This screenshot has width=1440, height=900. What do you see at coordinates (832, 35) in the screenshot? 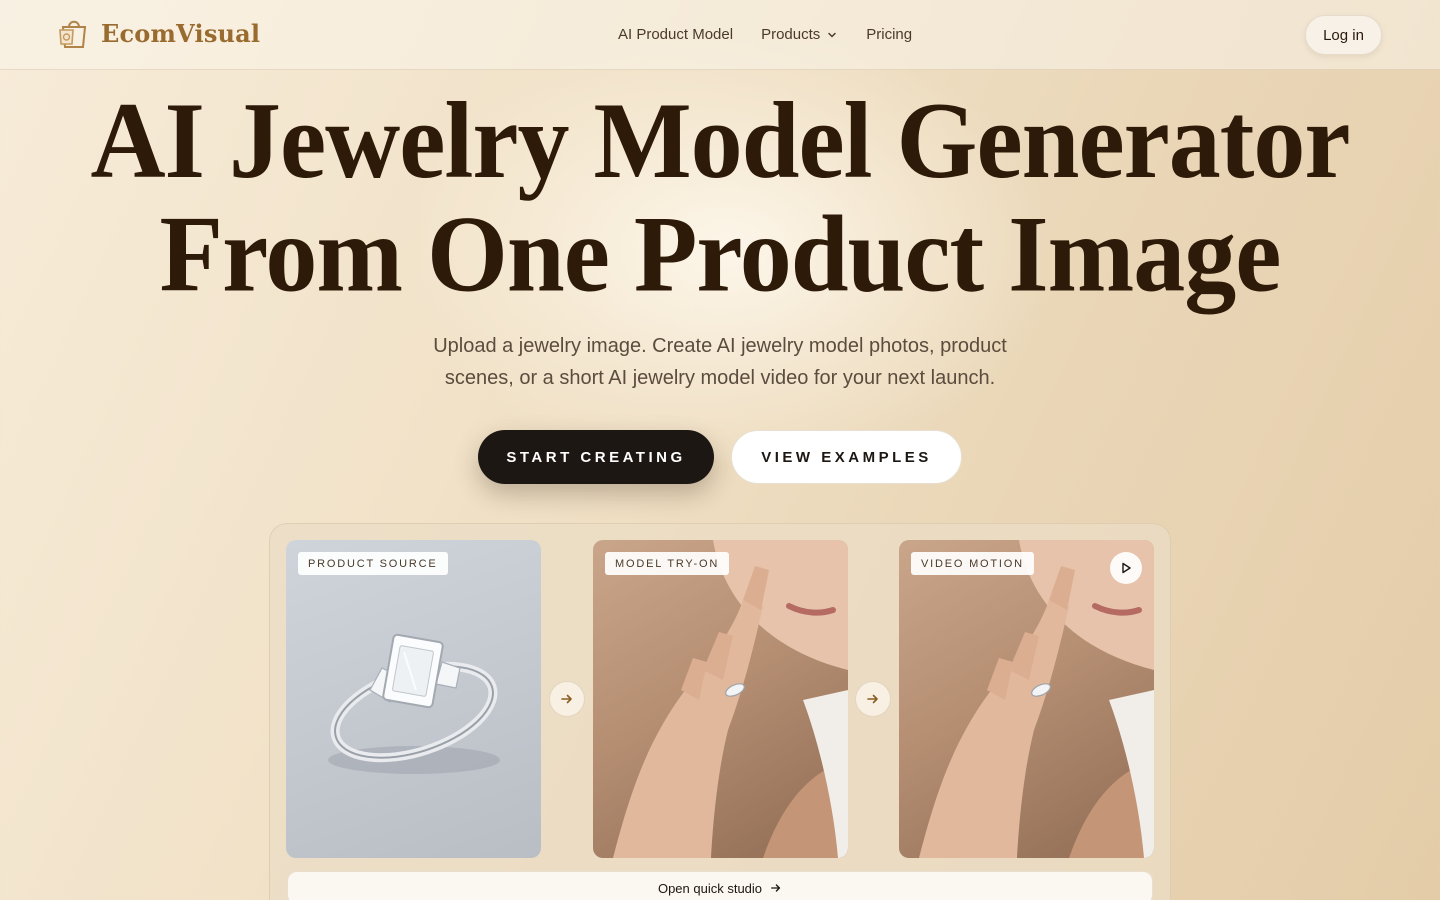
I see `chevron-down-icon` at bounding box center [832, 35].